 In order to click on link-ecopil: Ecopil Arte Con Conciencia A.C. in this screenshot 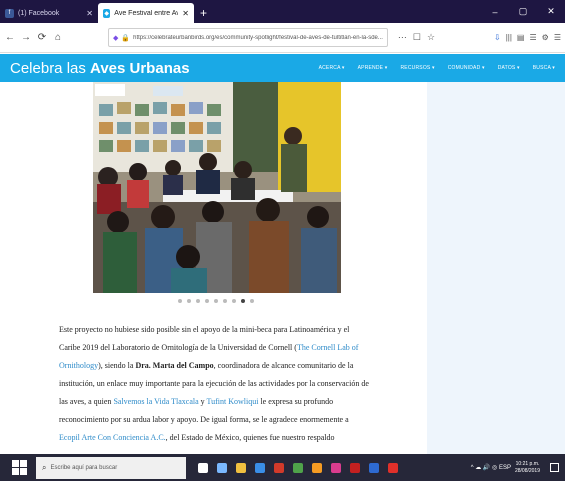, I will do `click(112, 437)`.